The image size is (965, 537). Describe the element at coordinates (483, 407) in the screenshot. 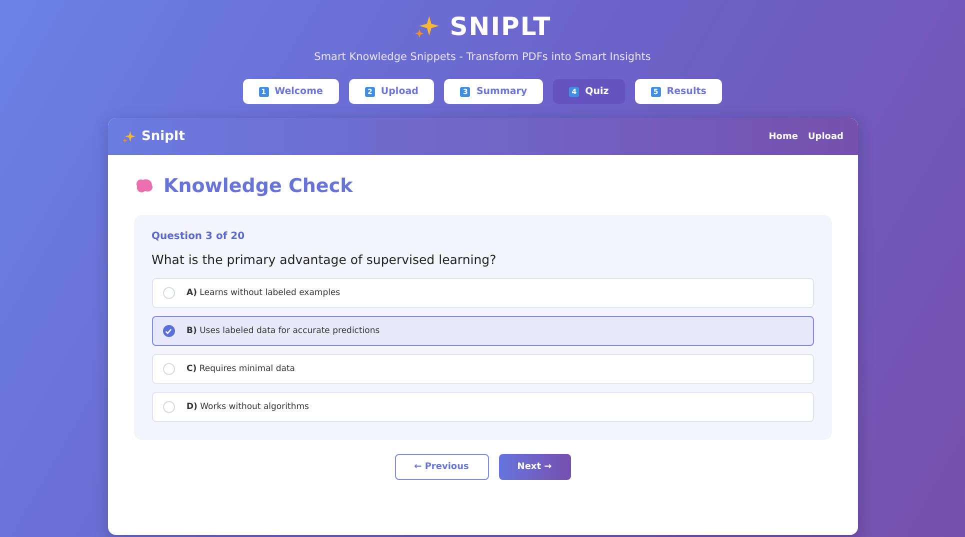

I see `answer-option: D) Works without algorithms` at that location.